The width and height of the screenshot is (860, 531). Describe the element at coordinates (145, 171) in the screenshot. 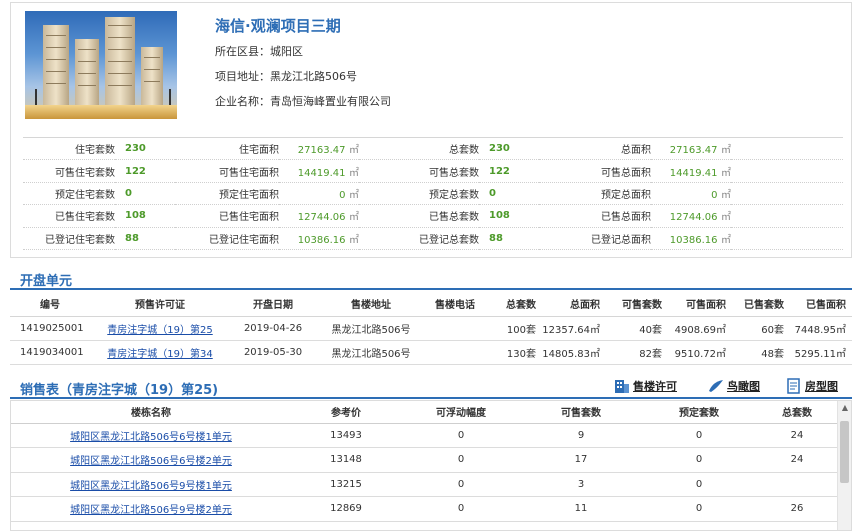

I see `stat-value: 122` at that location.